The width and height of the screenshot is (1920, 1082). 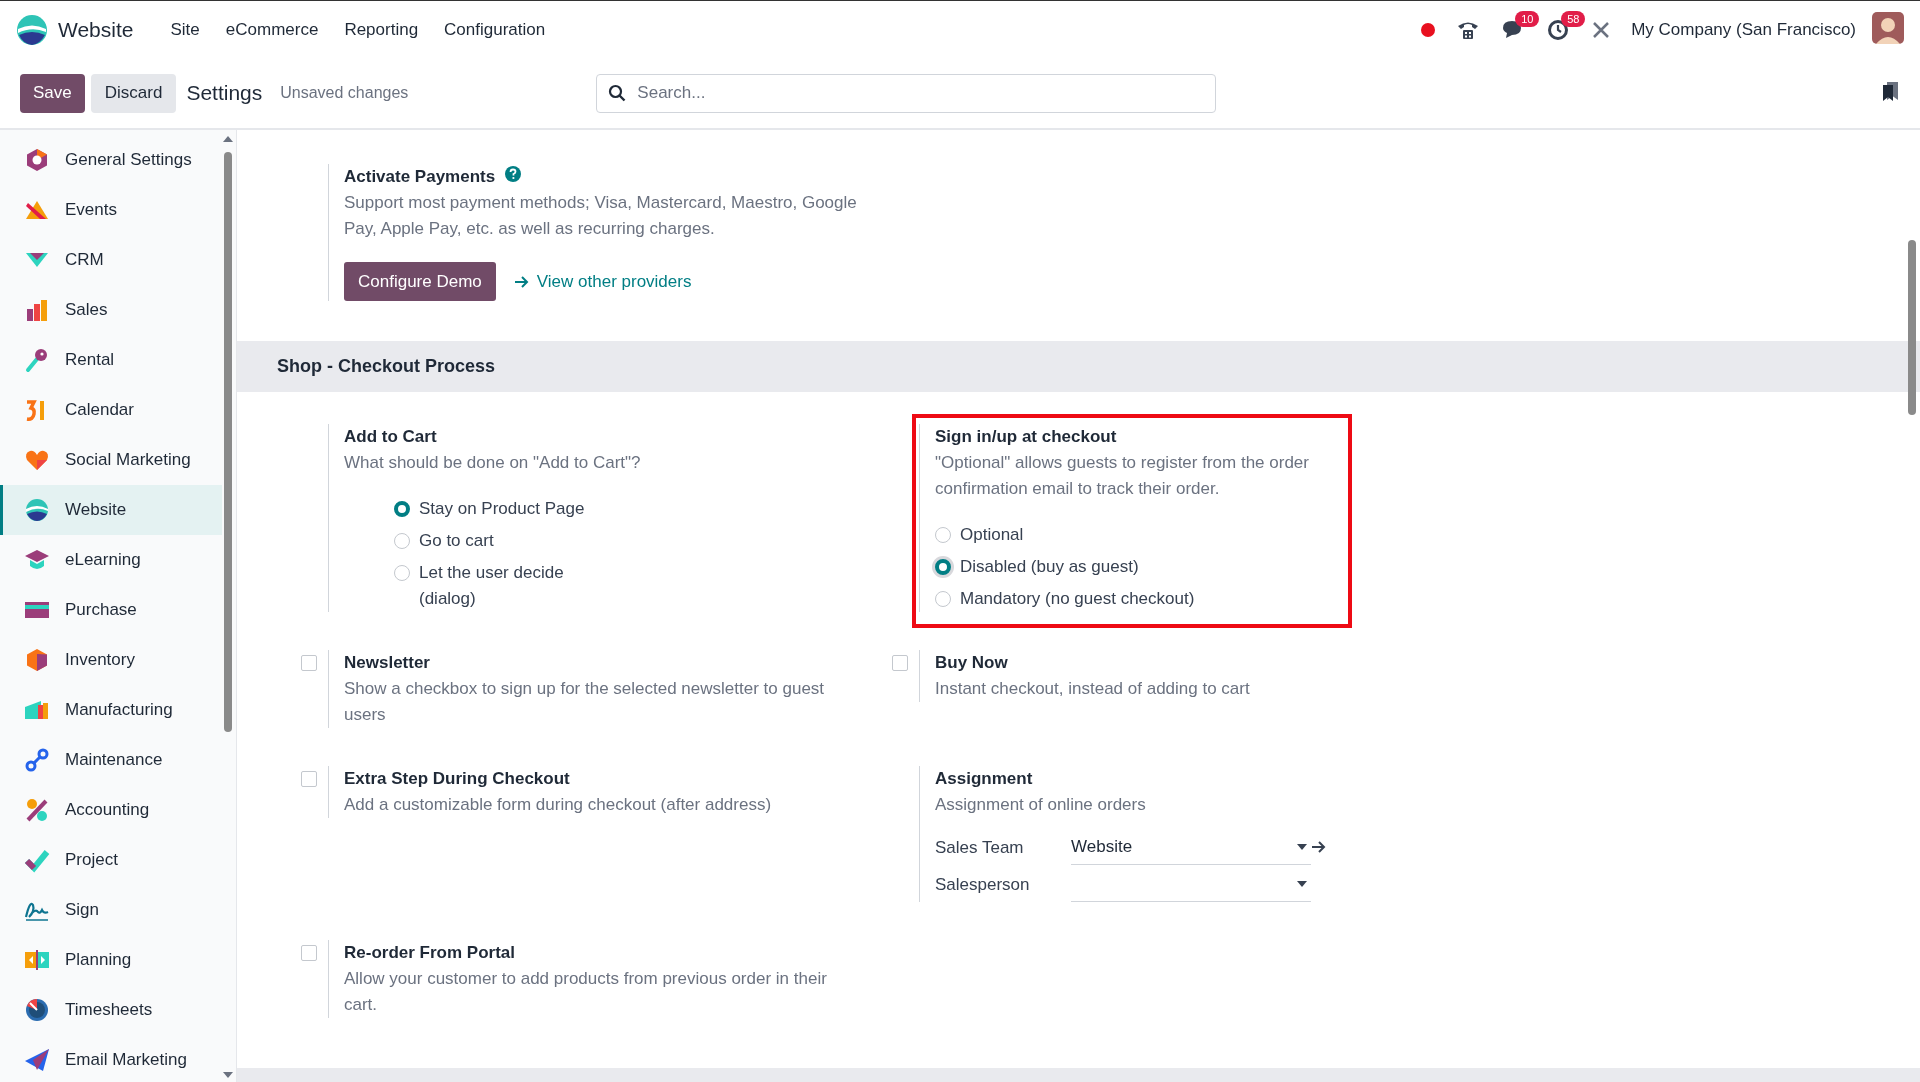 I want to click on setting-title: Extra Step During Checkout, so click(x=457, y=779).